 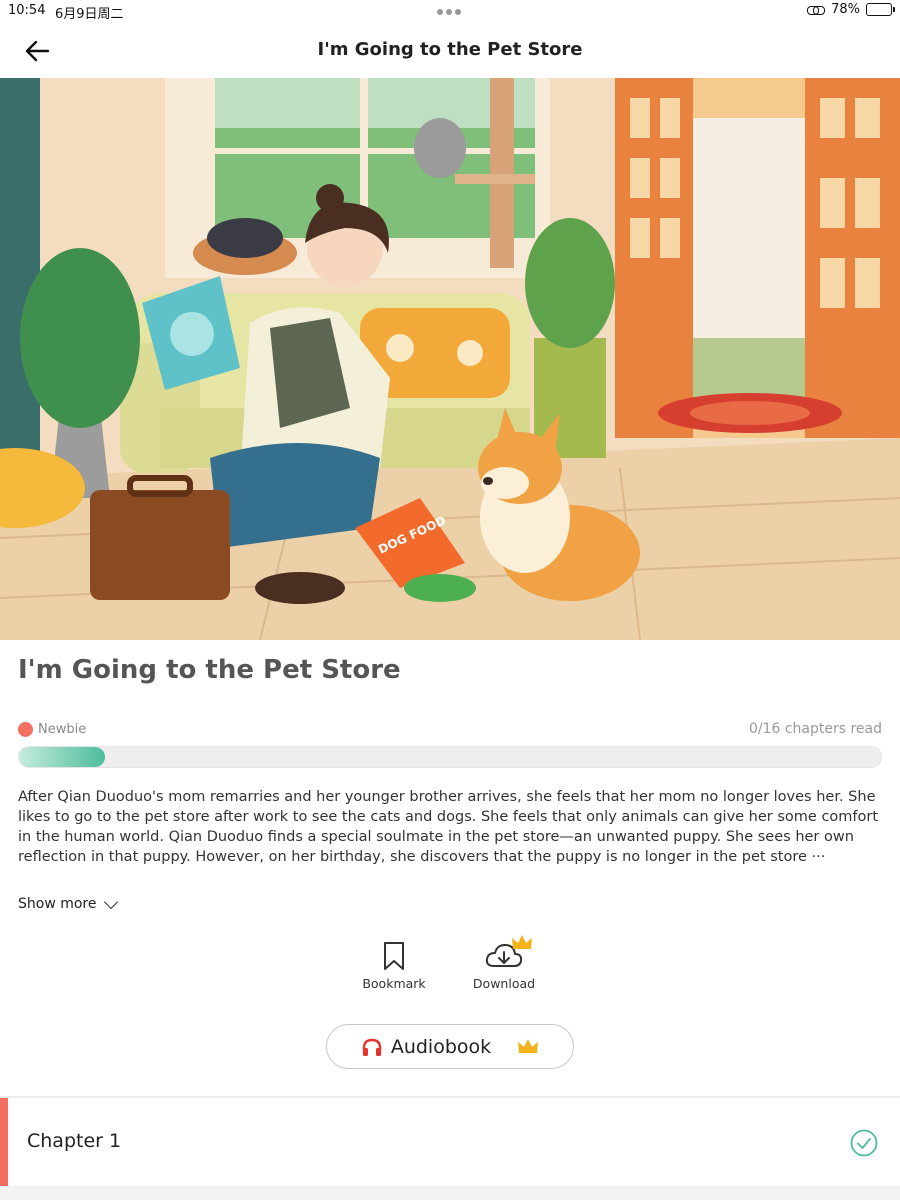 I want to click on bookmark-button: Bookmark, so click(x=394, y=965).